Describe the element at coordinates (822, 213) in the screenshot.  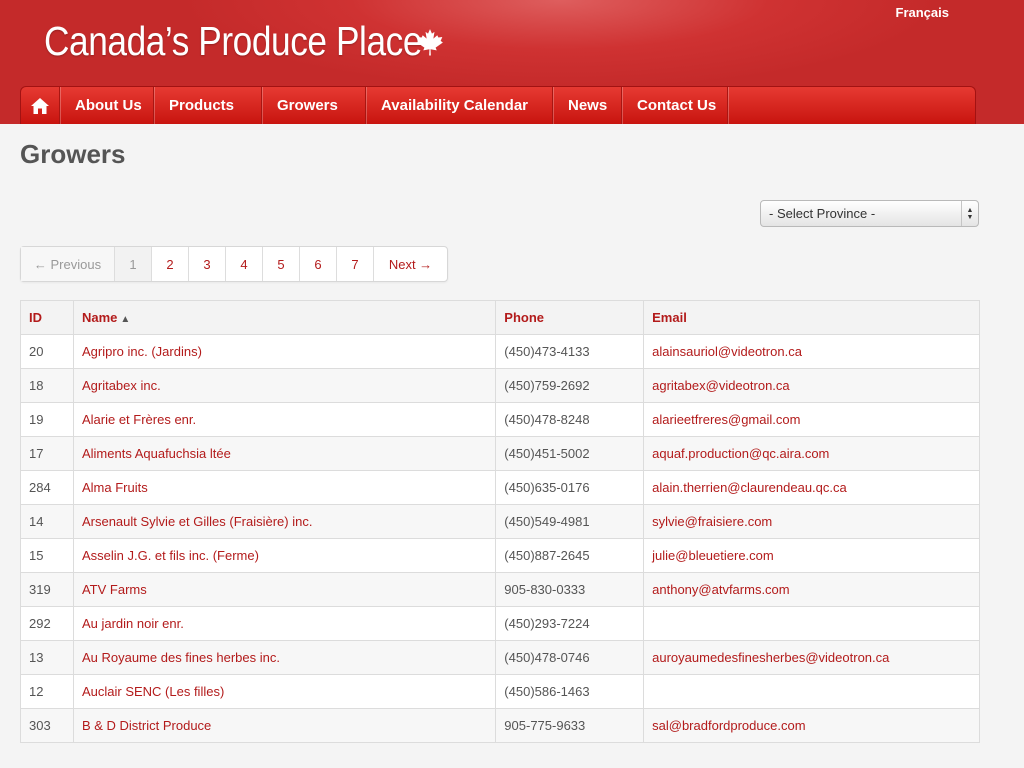
I see `province-select-value: - Select Province -` at that location.